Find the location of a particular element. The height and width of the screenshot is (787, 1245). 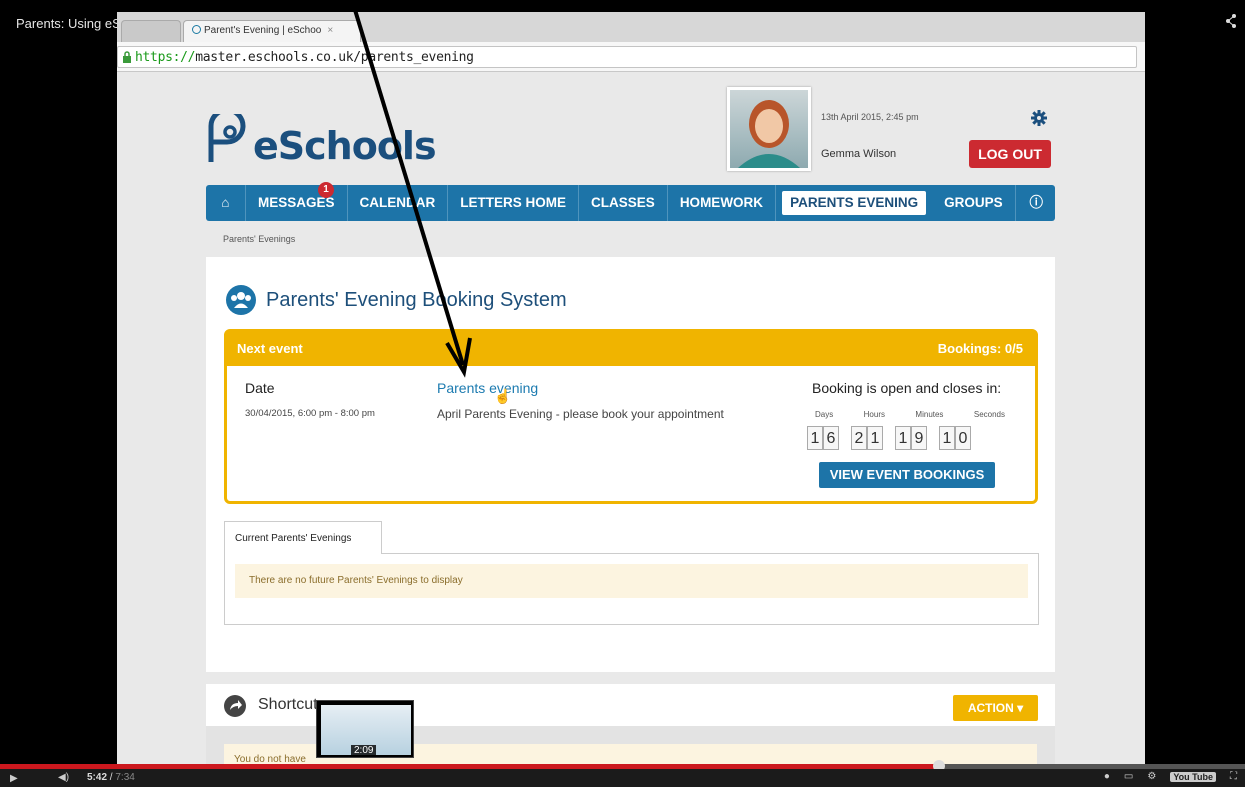

page-title: Parents' Evening Booking System is located at coordinates (416, 300).